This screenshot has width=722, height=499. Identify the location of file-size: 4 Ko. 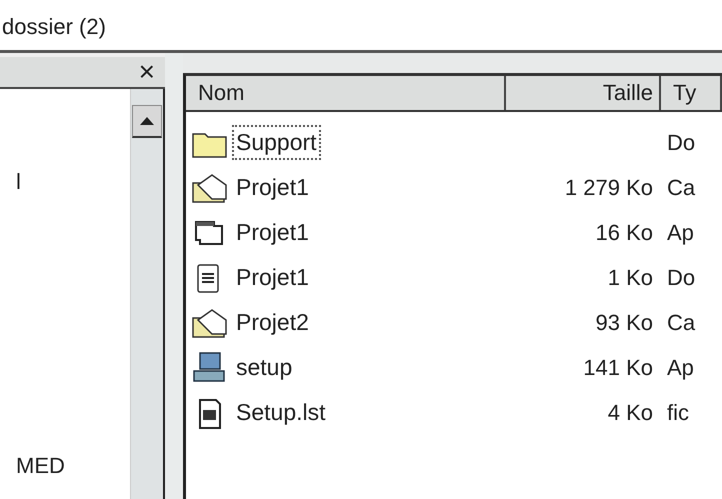
(630, 413).